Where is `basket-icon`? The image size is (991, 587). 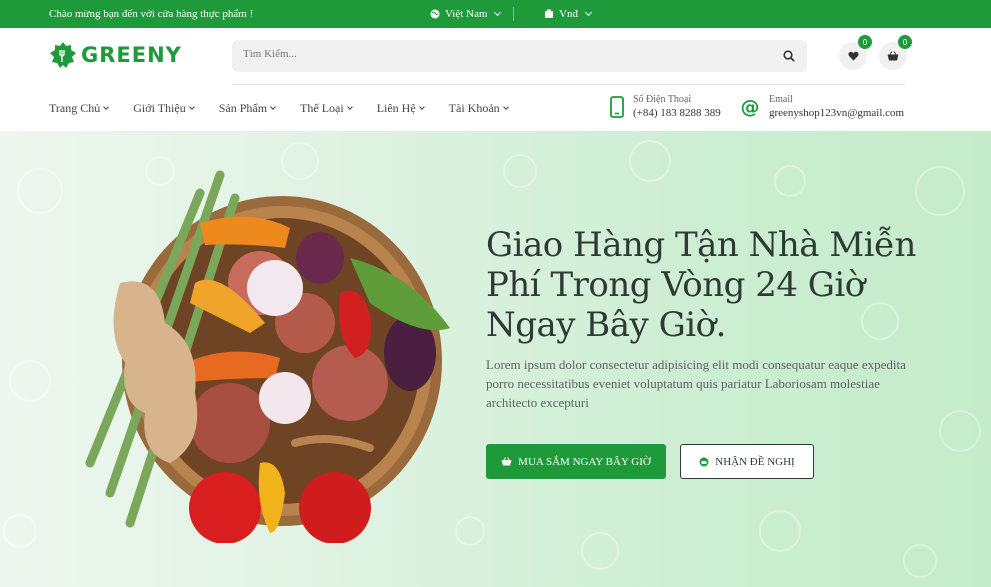
basket-icon is located at coordinates (506, 461).